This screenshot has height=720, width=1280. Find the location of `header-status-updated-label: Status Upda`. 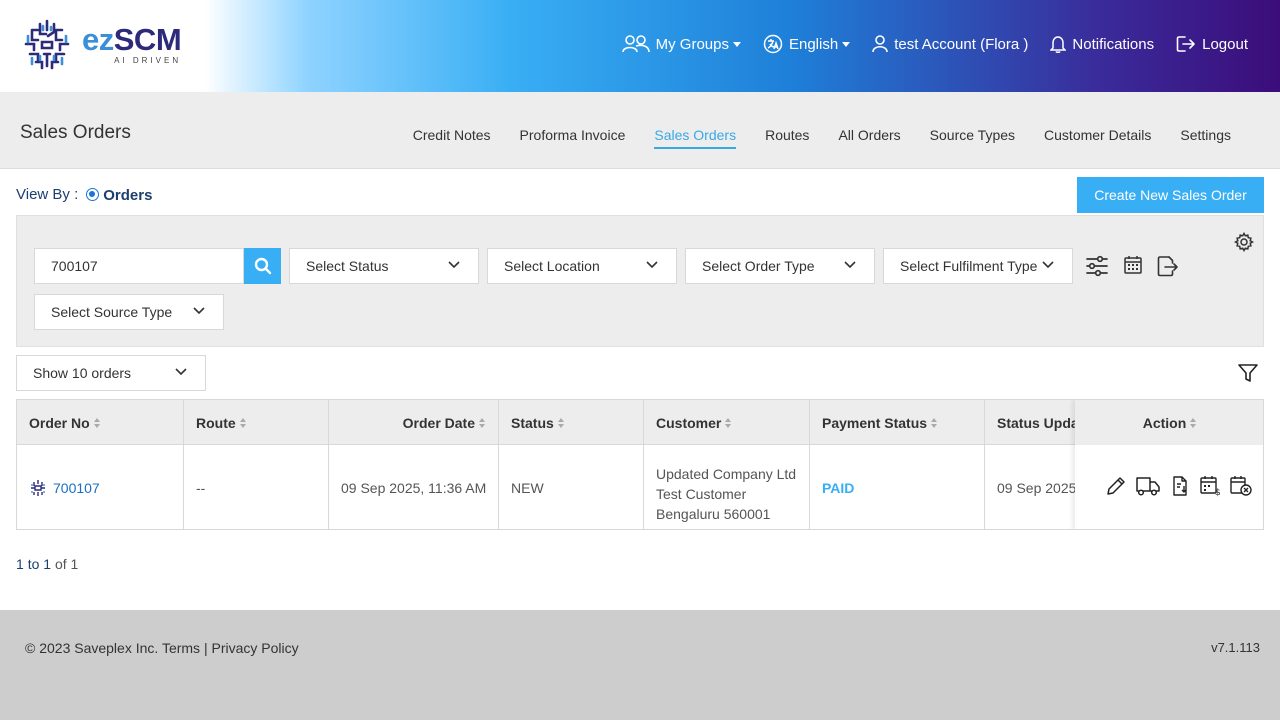

header-status-updated-label: Status Upda is located at coordinates (1038, 422).